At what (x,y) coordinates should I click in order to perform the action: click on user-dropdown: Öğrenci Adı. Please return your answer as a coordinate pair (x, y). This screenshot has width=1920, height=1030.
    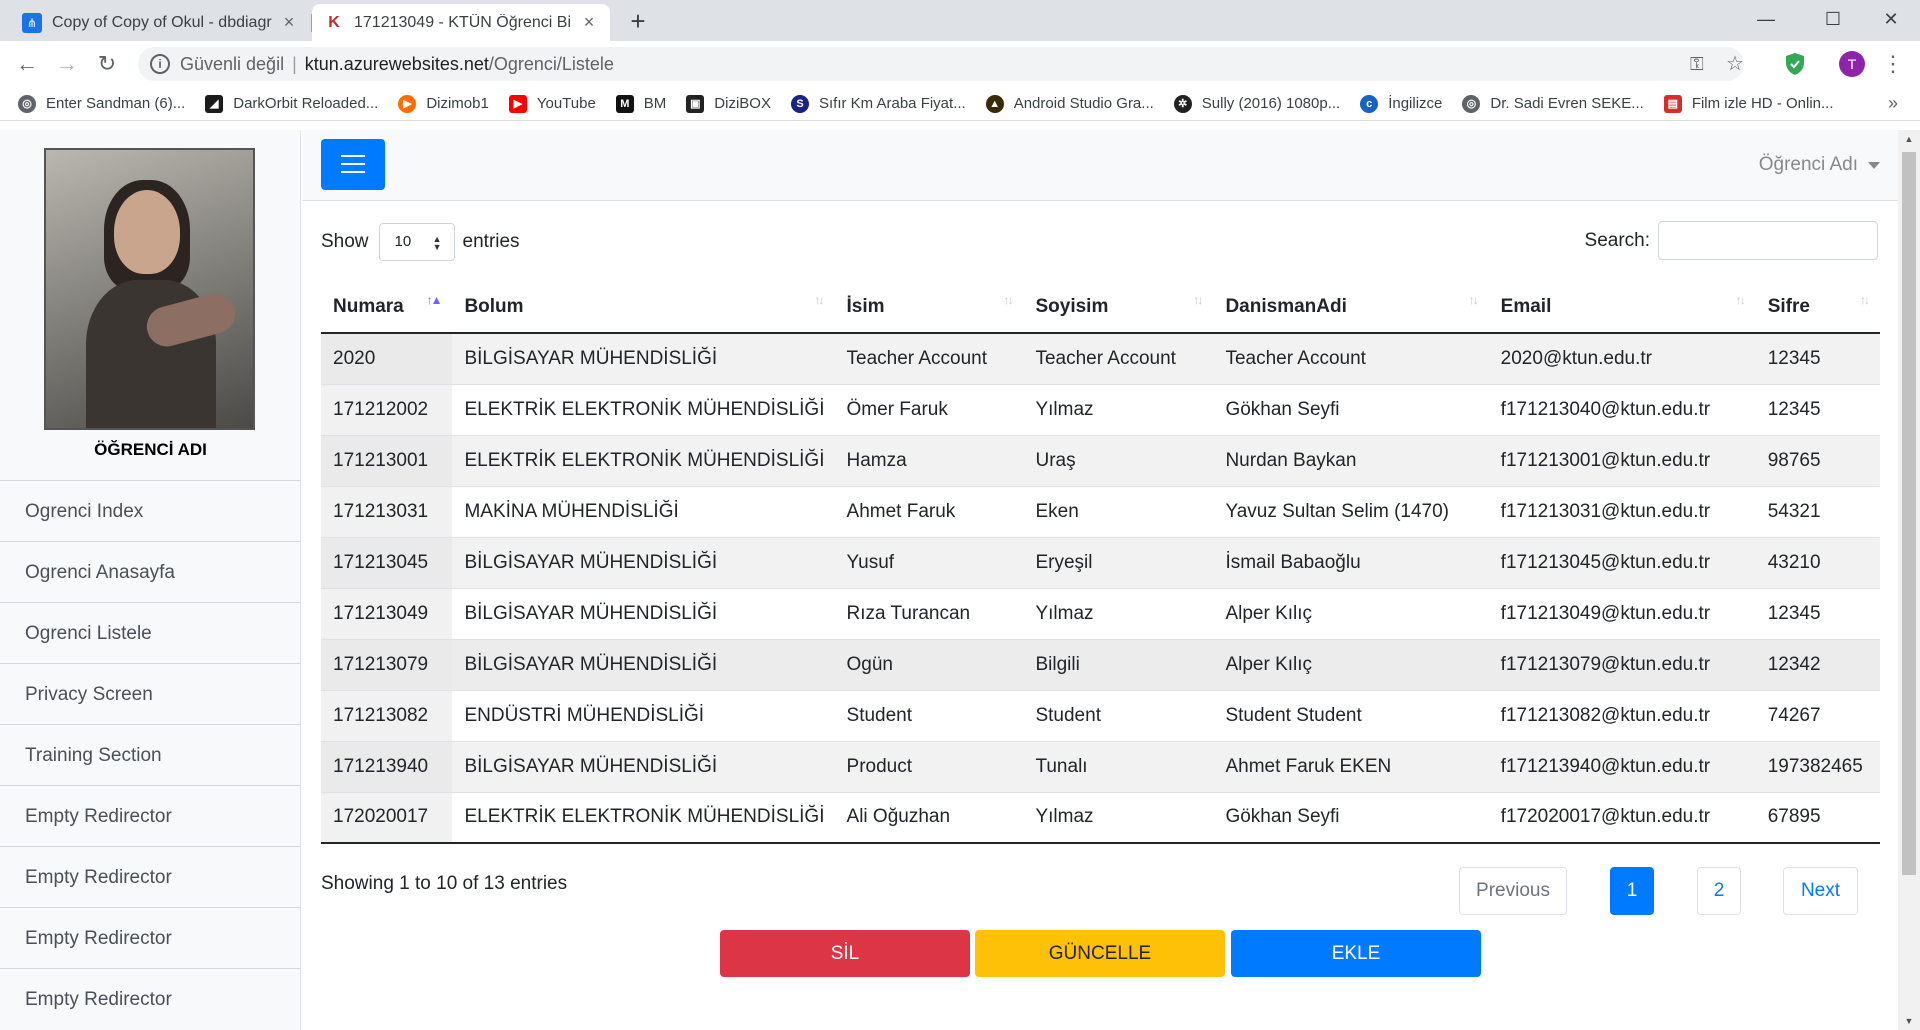
    Looking at the image, I should click on (1819, 165).